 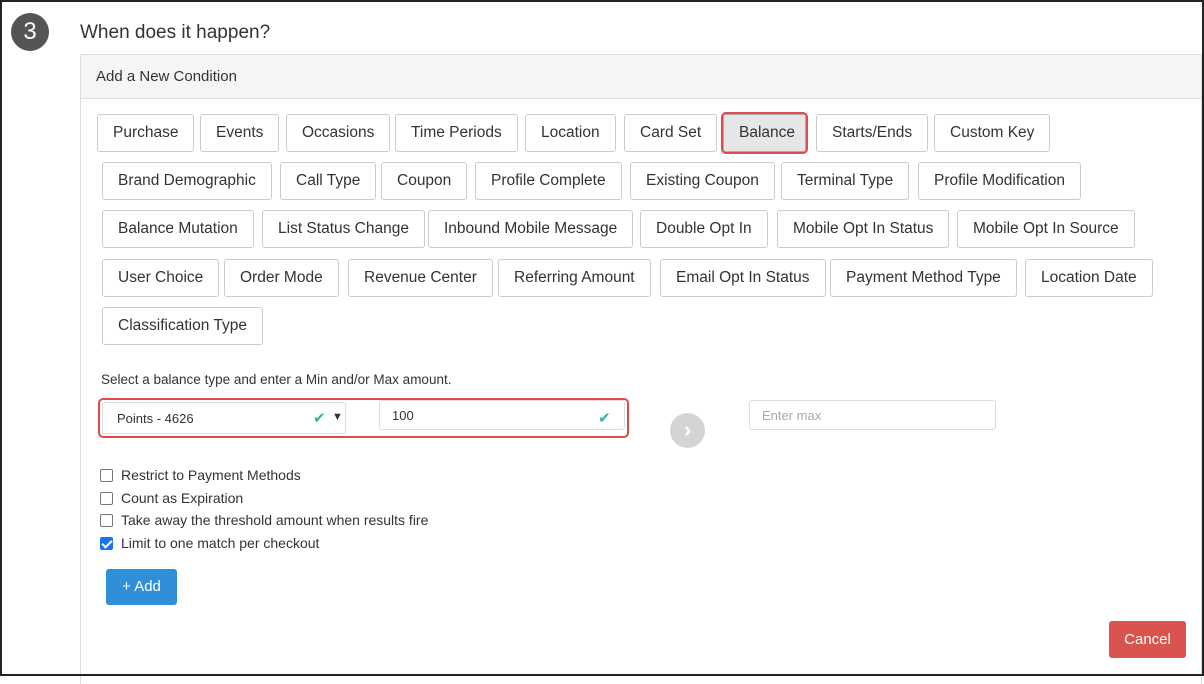 What do you see at coordinates (175, 32) in the screenshot?
I see `step-title: When does it happen?` at bounding box center [175, 32].